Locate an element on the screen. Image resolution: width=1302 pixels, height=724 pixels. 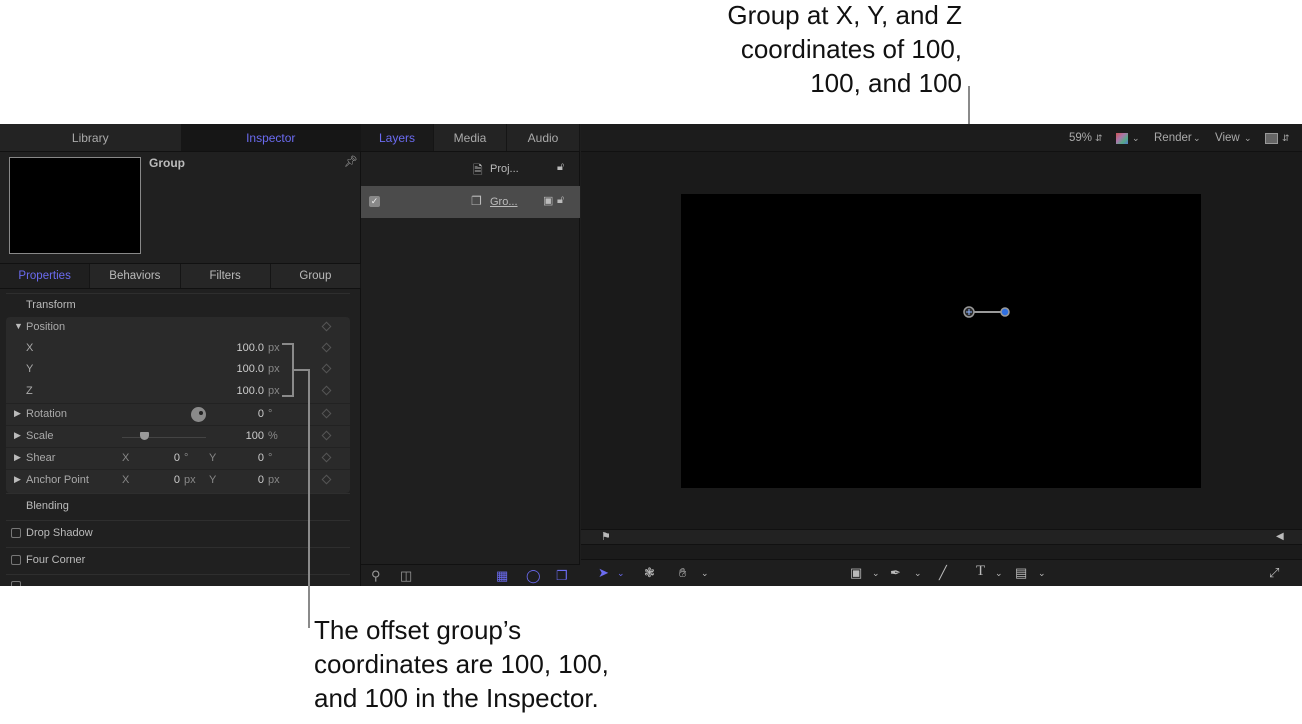
drop-shadow-checkbox is located at coordinates (16, 533).